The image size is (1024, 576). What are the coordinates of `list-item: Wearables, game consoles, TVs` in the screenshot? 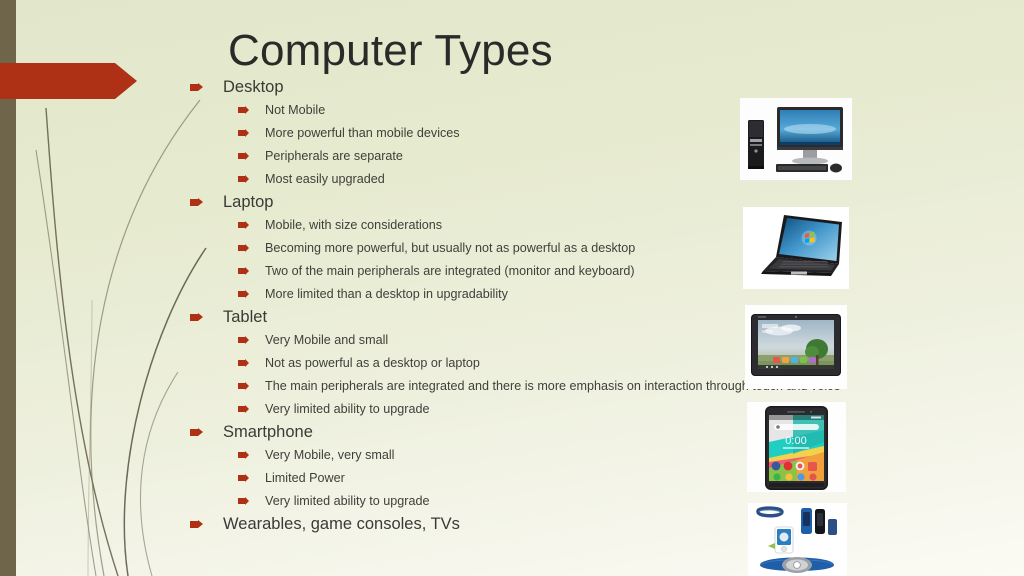 It's located at (590, 526).